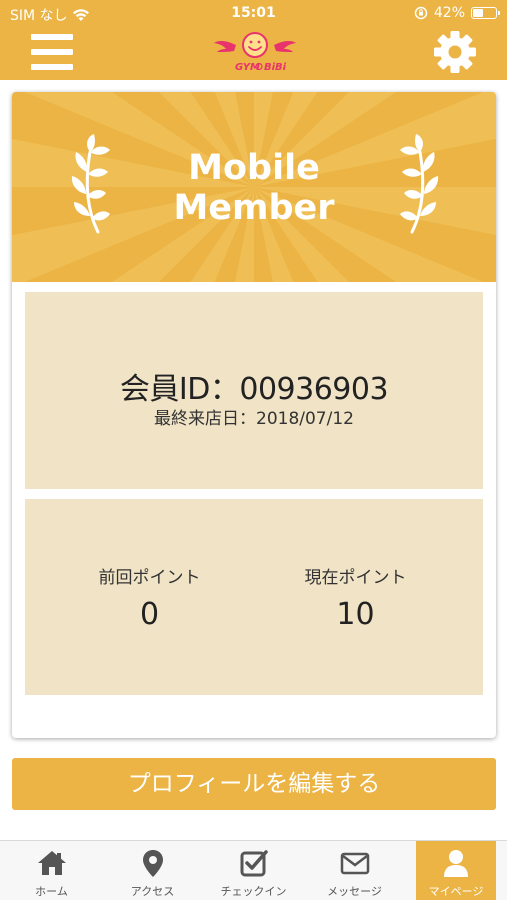  Describe the element at coordinates (253, 13) in the screenshot. I see `status-bar: SIM なし 15:01 42%` at that location.